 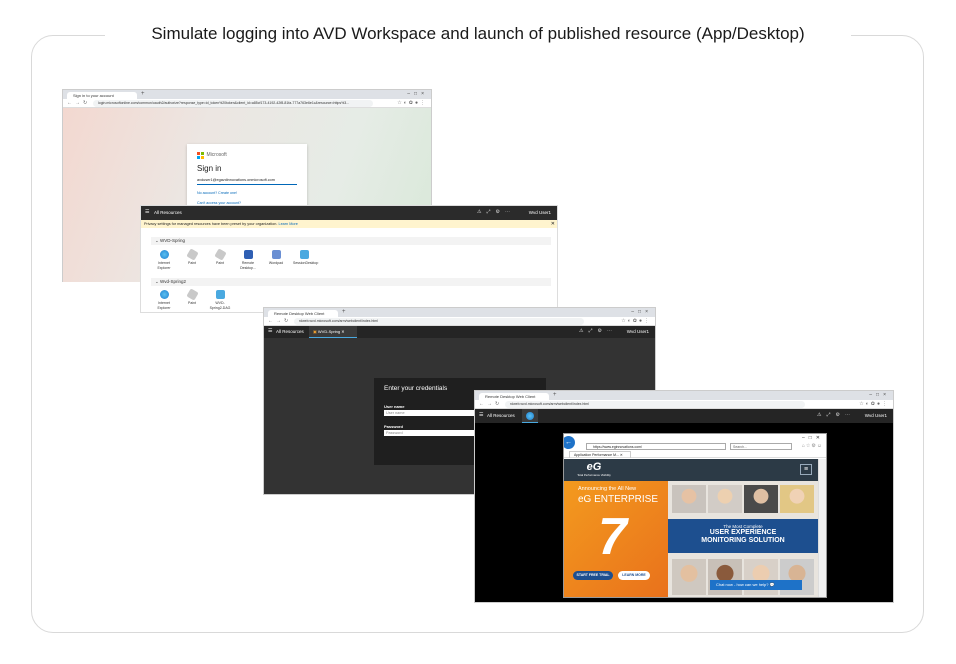 What do you see at coordinates (593, 575) in the screenshot?
I see `start-trial-button: START FREE TRIAL` at bounding box center [593, 575].